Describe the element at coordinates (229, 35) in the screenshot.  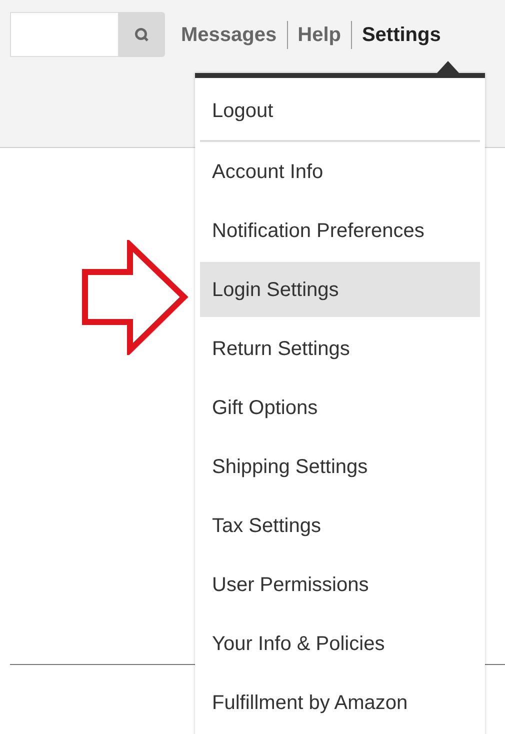
I see `nav-link: Messages` at that location.